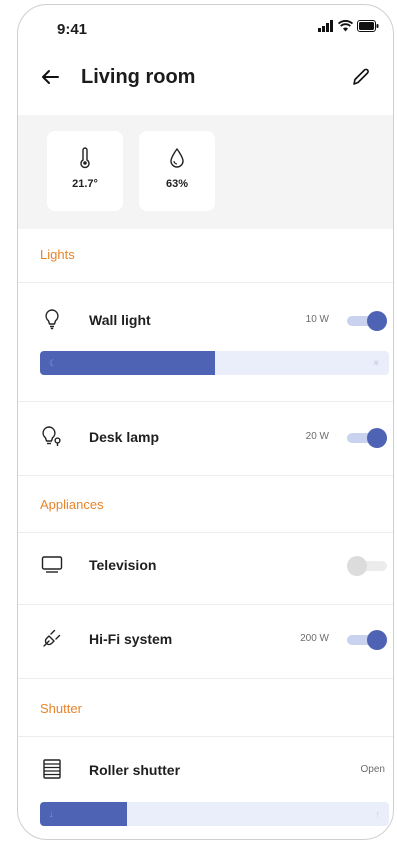 The height and width of the screenshot is (845, 397). Describe the element at coordinates (120, 320) in the screenshot. I see `device-label: Wall light` at that location.